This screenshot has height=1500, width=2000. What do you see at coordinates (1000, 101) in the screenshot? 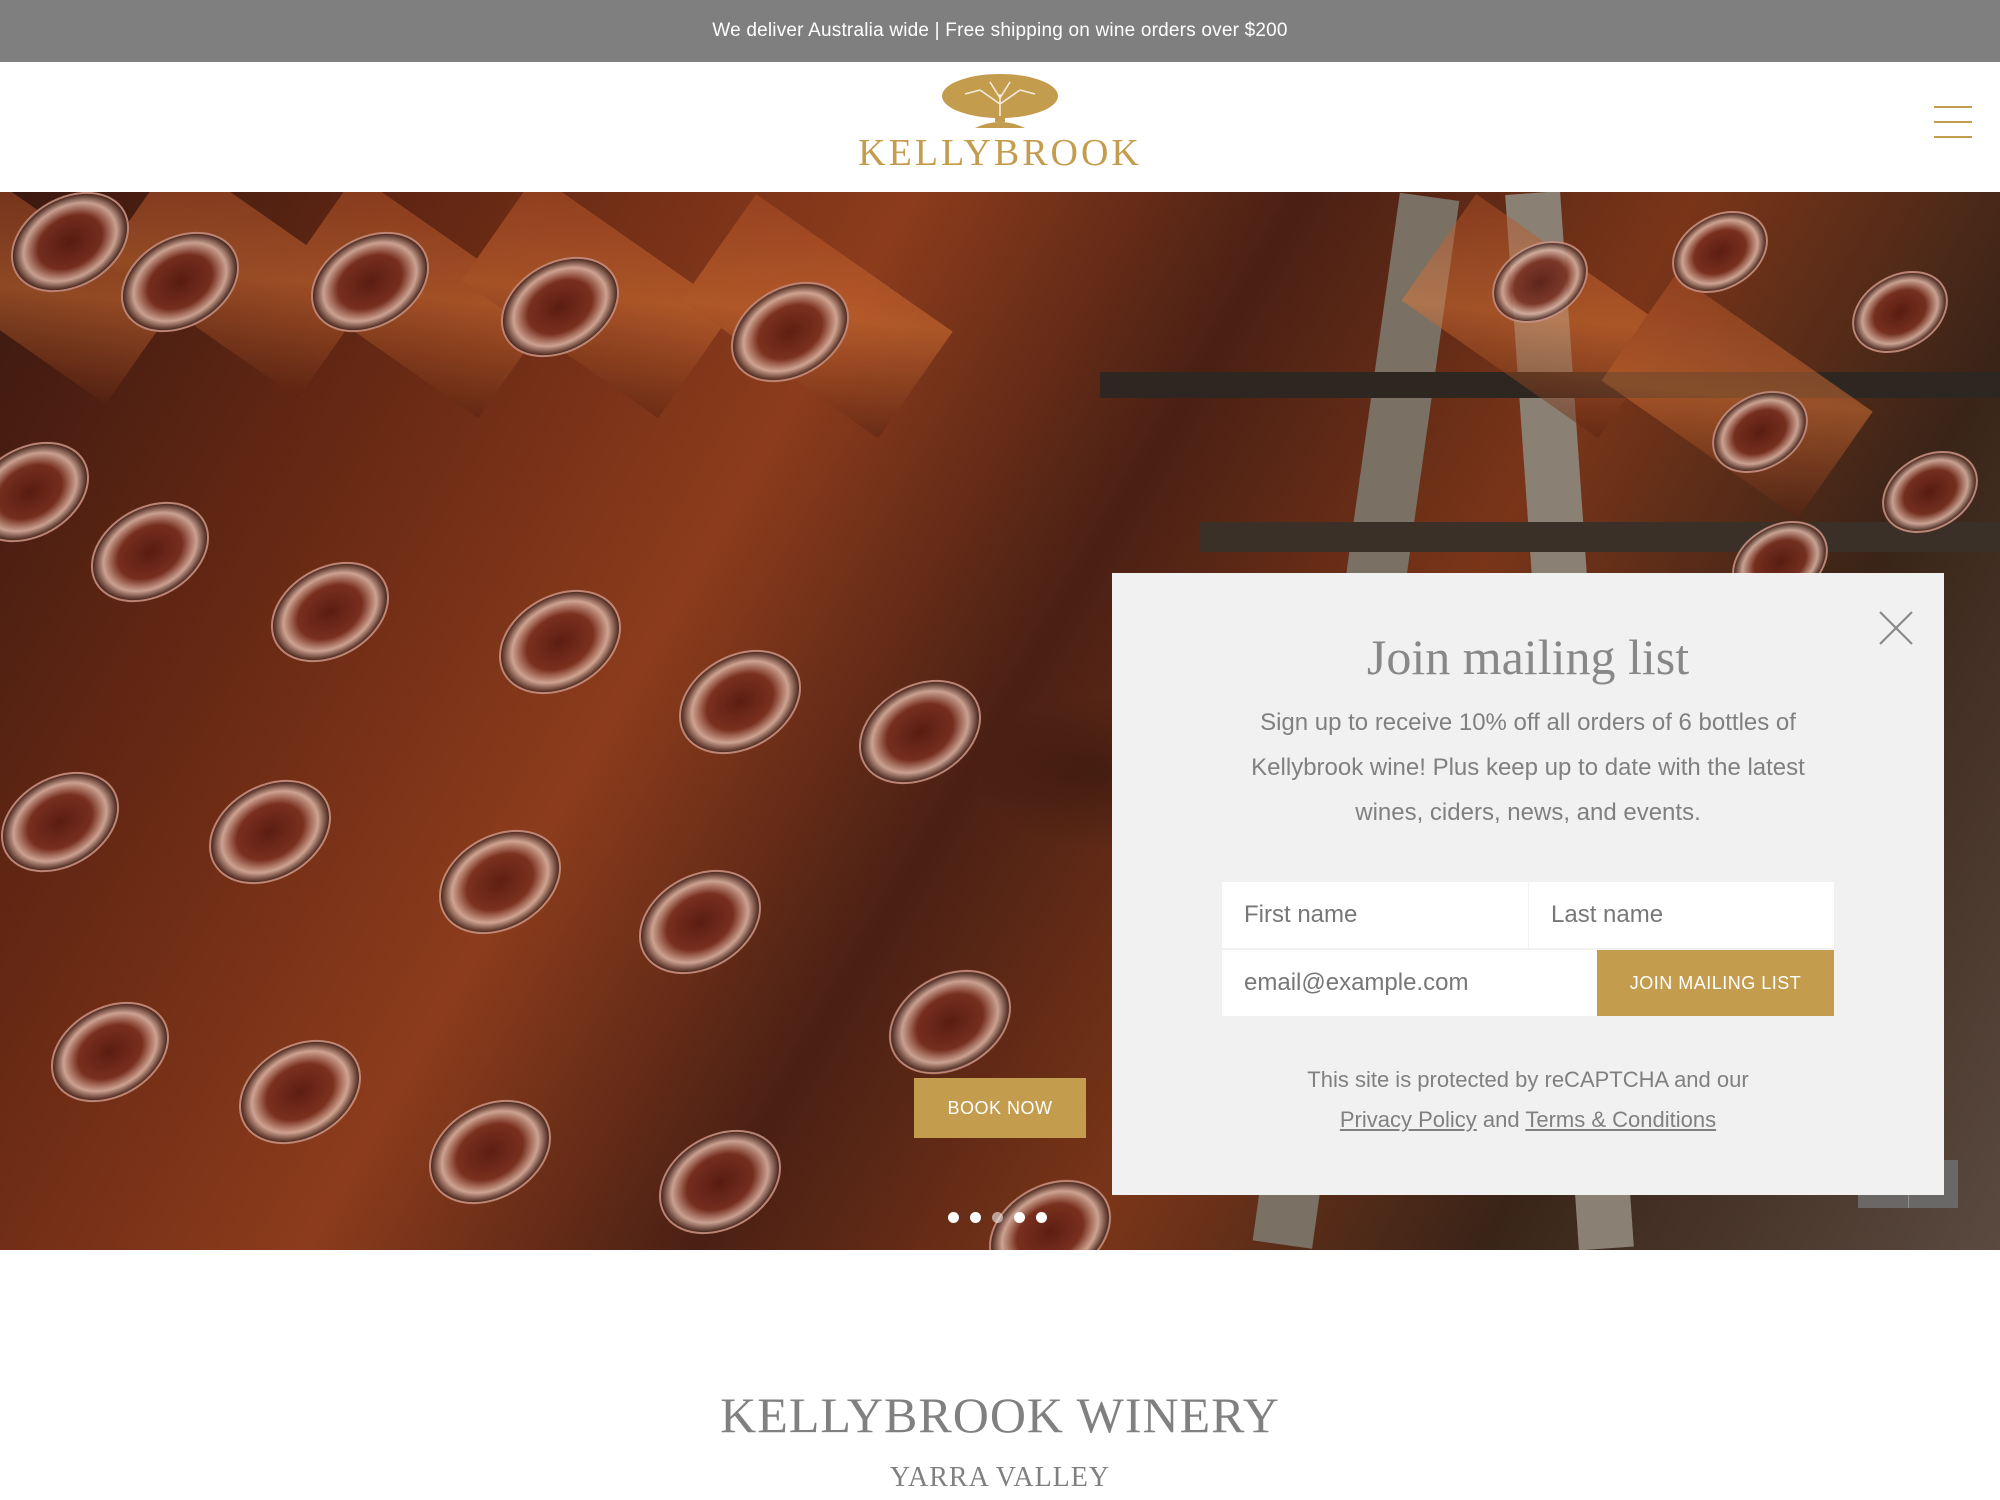
I see `tree-logo-icon` at bounding box center [1000, 101].